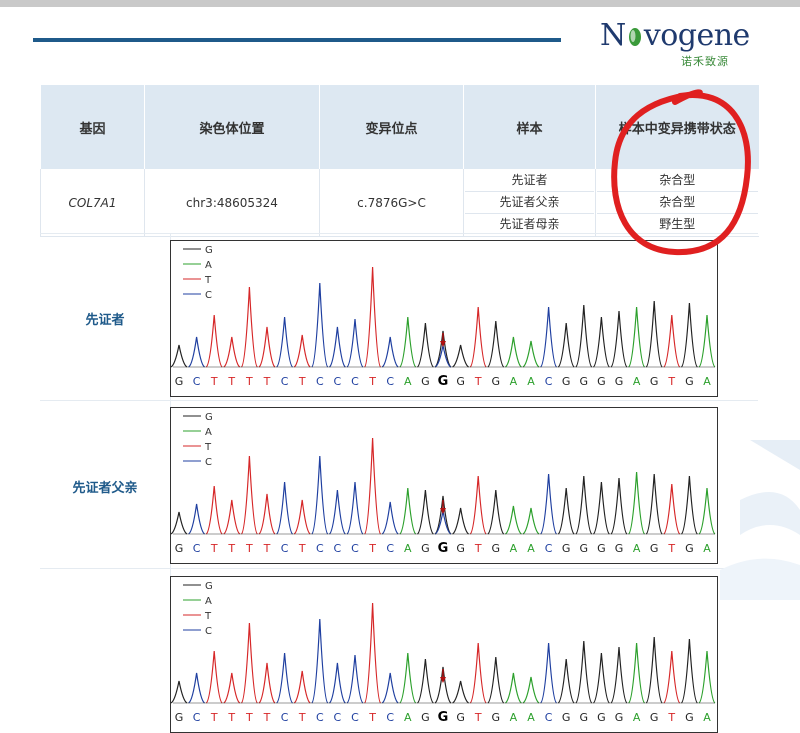 The height and width of the screenshot is (733, 800). I want to click on row-label-father: 先证者父亲, so click(105, 488).